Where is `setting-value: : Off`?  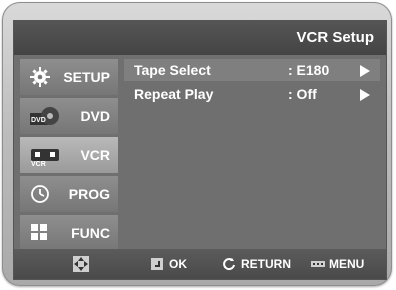 setting-value: : Off is located at coordinates (302, 94).